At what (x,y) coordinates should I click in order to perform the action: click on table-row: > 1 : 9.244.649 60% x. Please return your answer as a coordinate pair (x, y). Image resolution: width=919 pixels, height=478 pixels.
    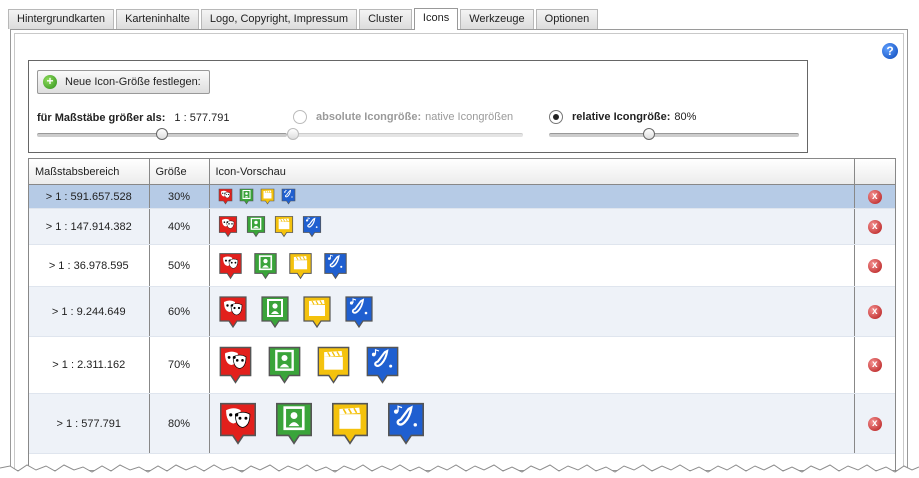
    Looking at the image, I should click on (462, 311).